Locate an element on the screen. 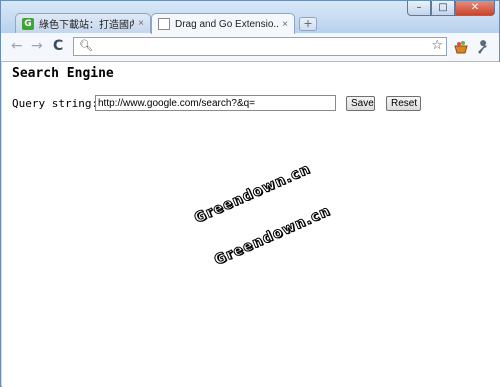 The image size is (500, 387). close-window-button: ✕ is located at coordinates (475, 8).